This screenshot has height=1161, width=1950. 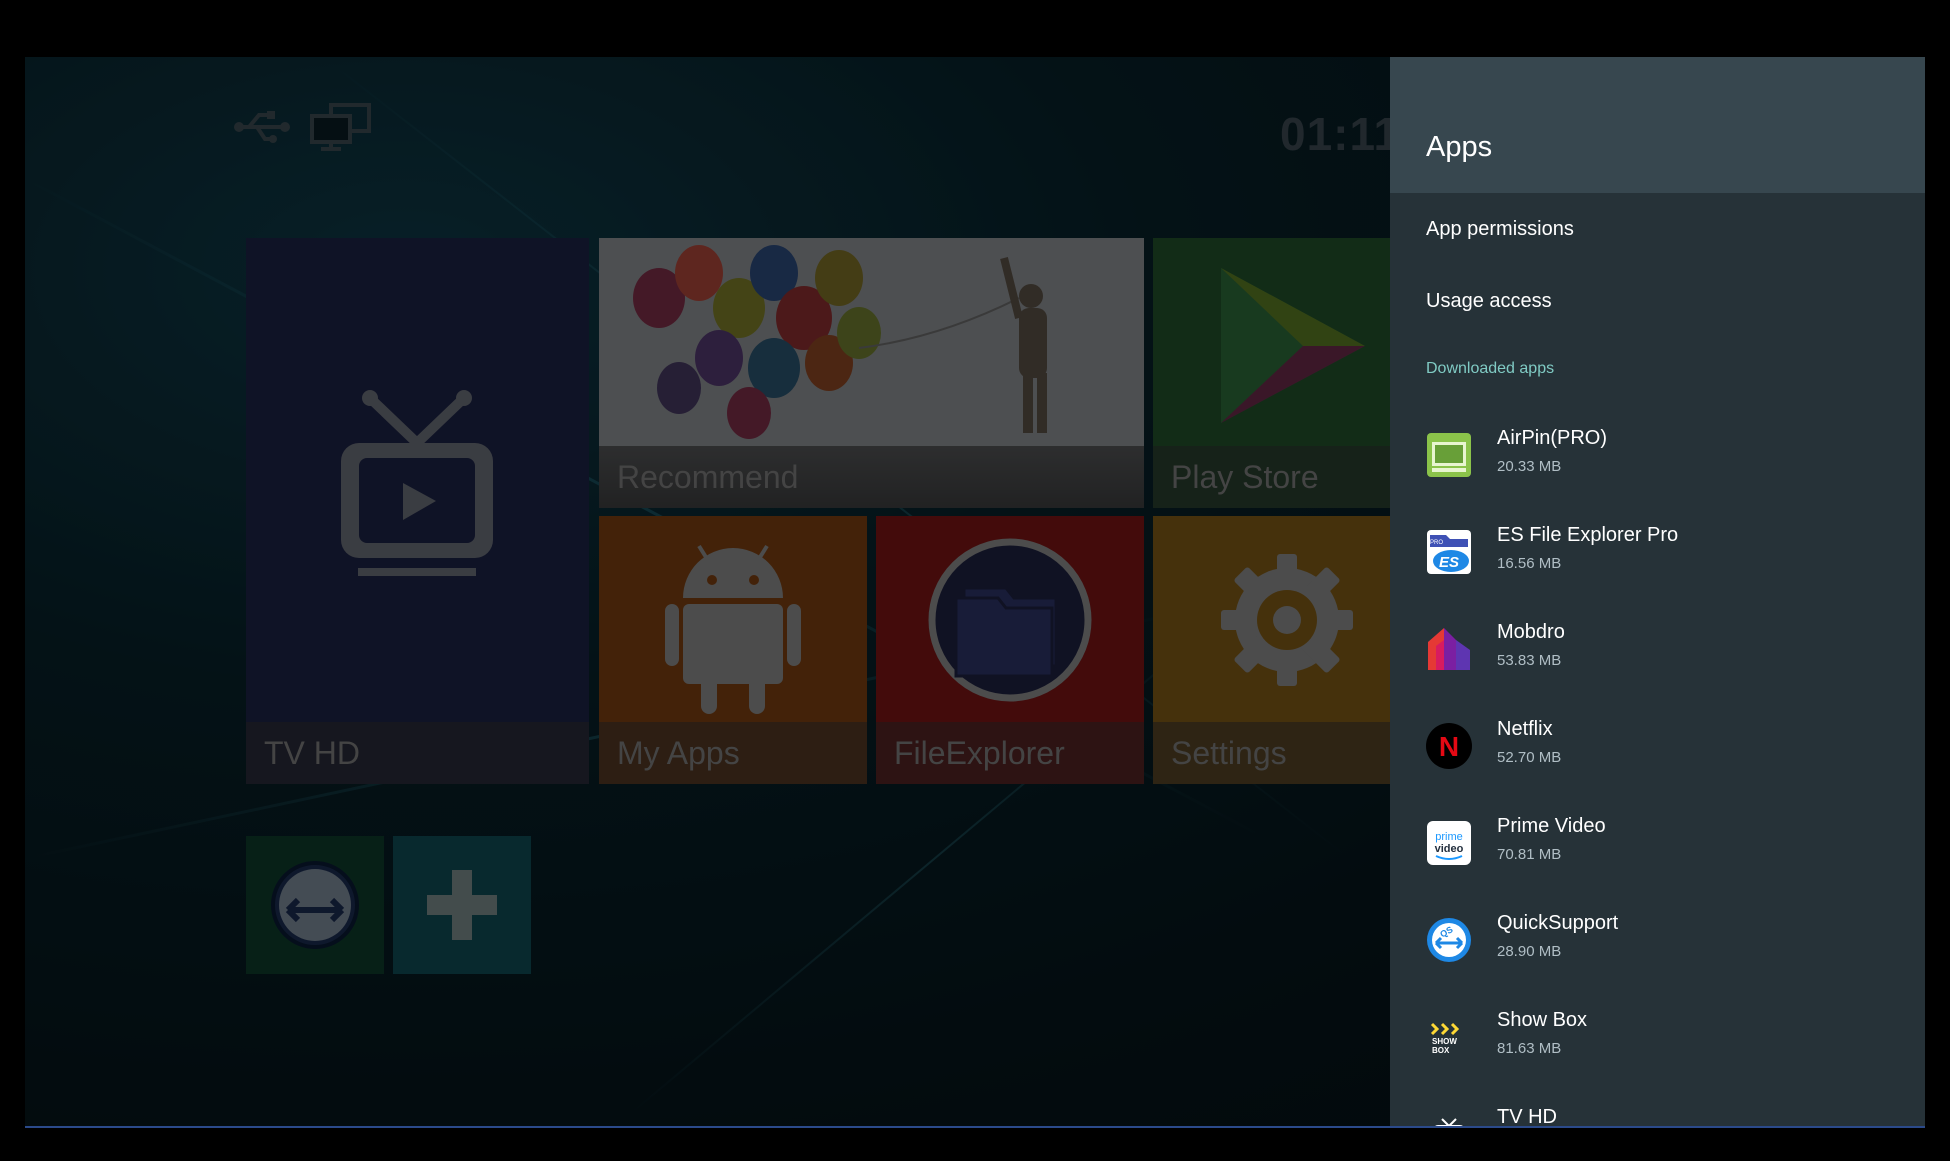 I want to click on quicksupport-icon: QS, so click(x=1449, y=940).